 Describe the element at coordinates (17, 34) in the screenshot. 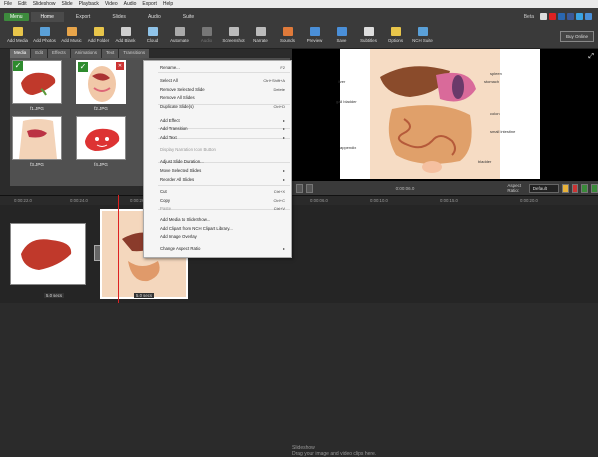

I see `add-media-button: Add Media` at that location.